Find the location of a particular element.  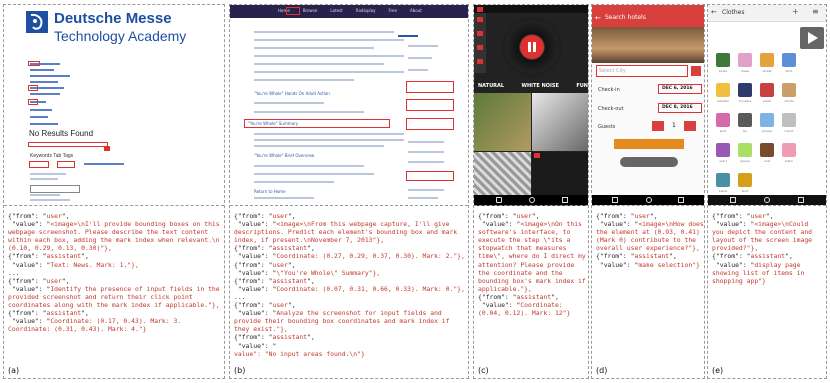

speaker: user is located at coordinates (758, 216).